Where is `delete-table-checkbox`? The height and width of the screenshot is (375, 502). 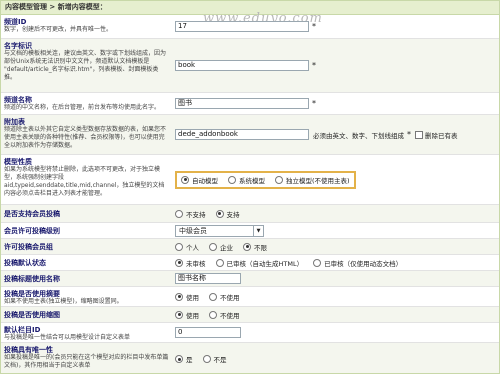
delete-table-checkbox is located at coordinates (419, 134).